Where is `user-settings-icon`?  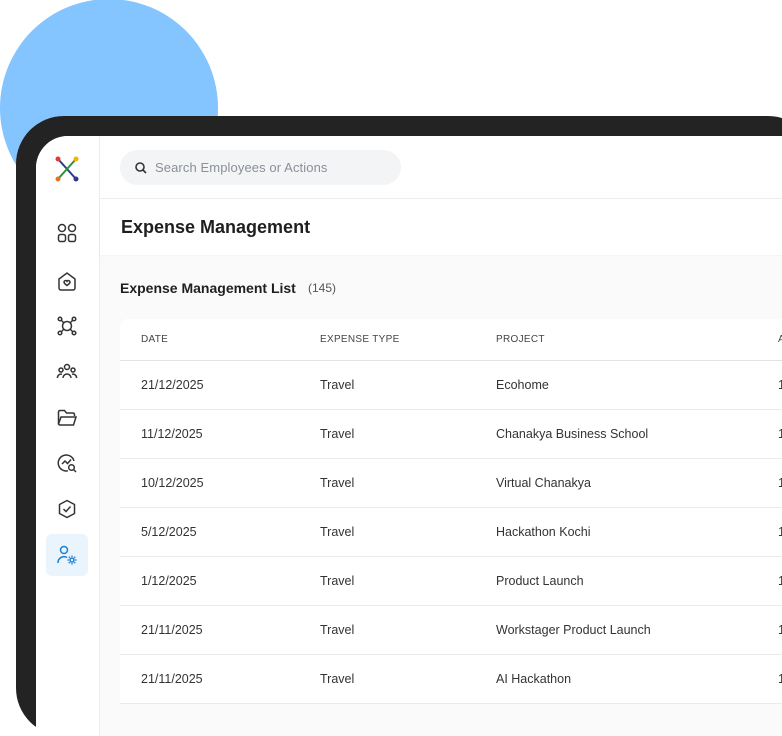
user-settings-icon is located at coordinates (67, 555).